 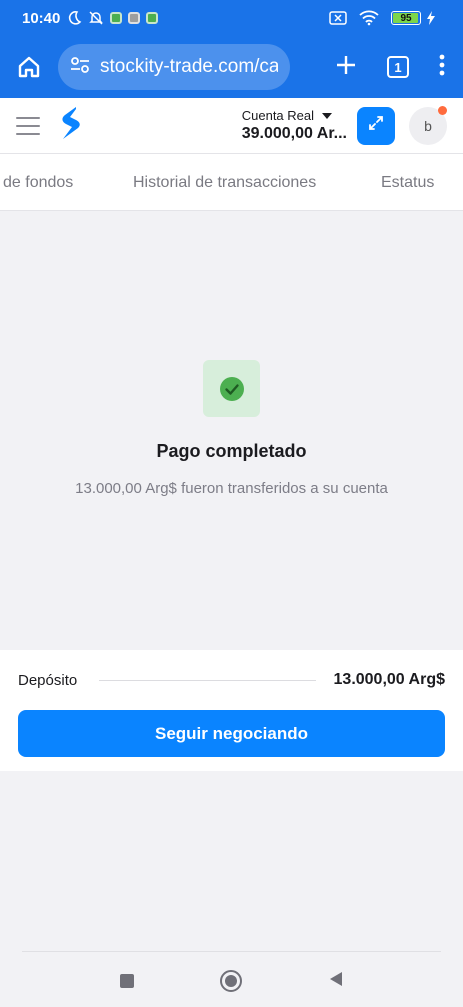 What do you see at coordinates (346, 67) in the screenshot?
I see `plus-icon` at bounding box center [346, 67].